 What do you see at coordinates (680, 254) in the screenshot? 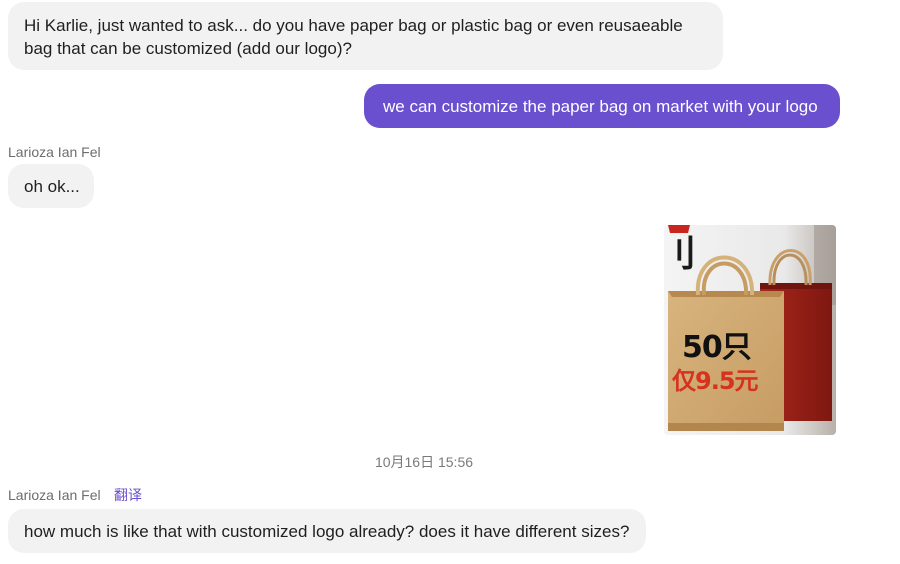
I see `image-partial-text: 刂` at bounding box center [680, 254].